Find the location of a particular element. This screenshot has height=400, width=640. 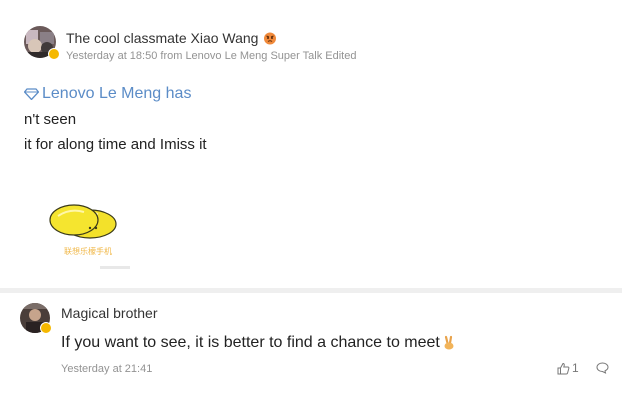

commenter-name: Magical brother is located at coordinates (109, 313).